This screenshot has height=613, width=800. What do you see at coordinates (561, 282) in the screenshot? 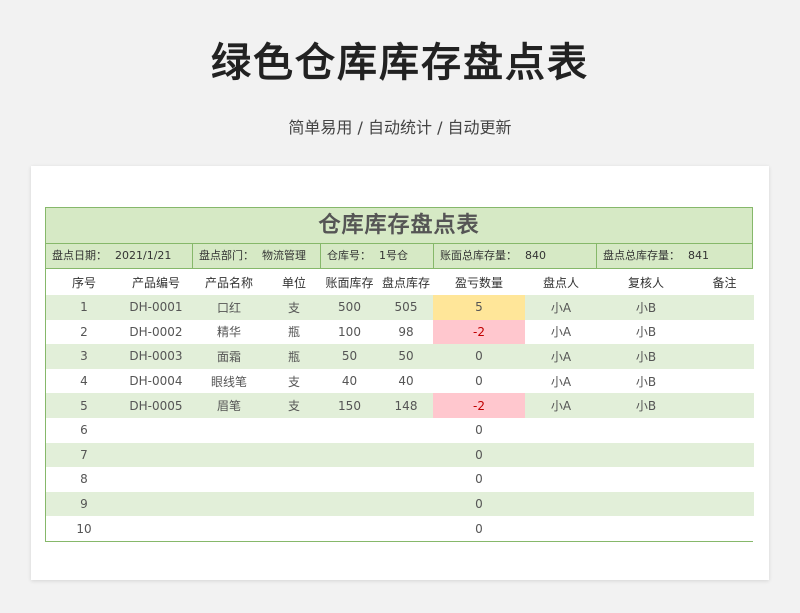
I see `column-header: 盘点人` at bounding box center [561, 282].